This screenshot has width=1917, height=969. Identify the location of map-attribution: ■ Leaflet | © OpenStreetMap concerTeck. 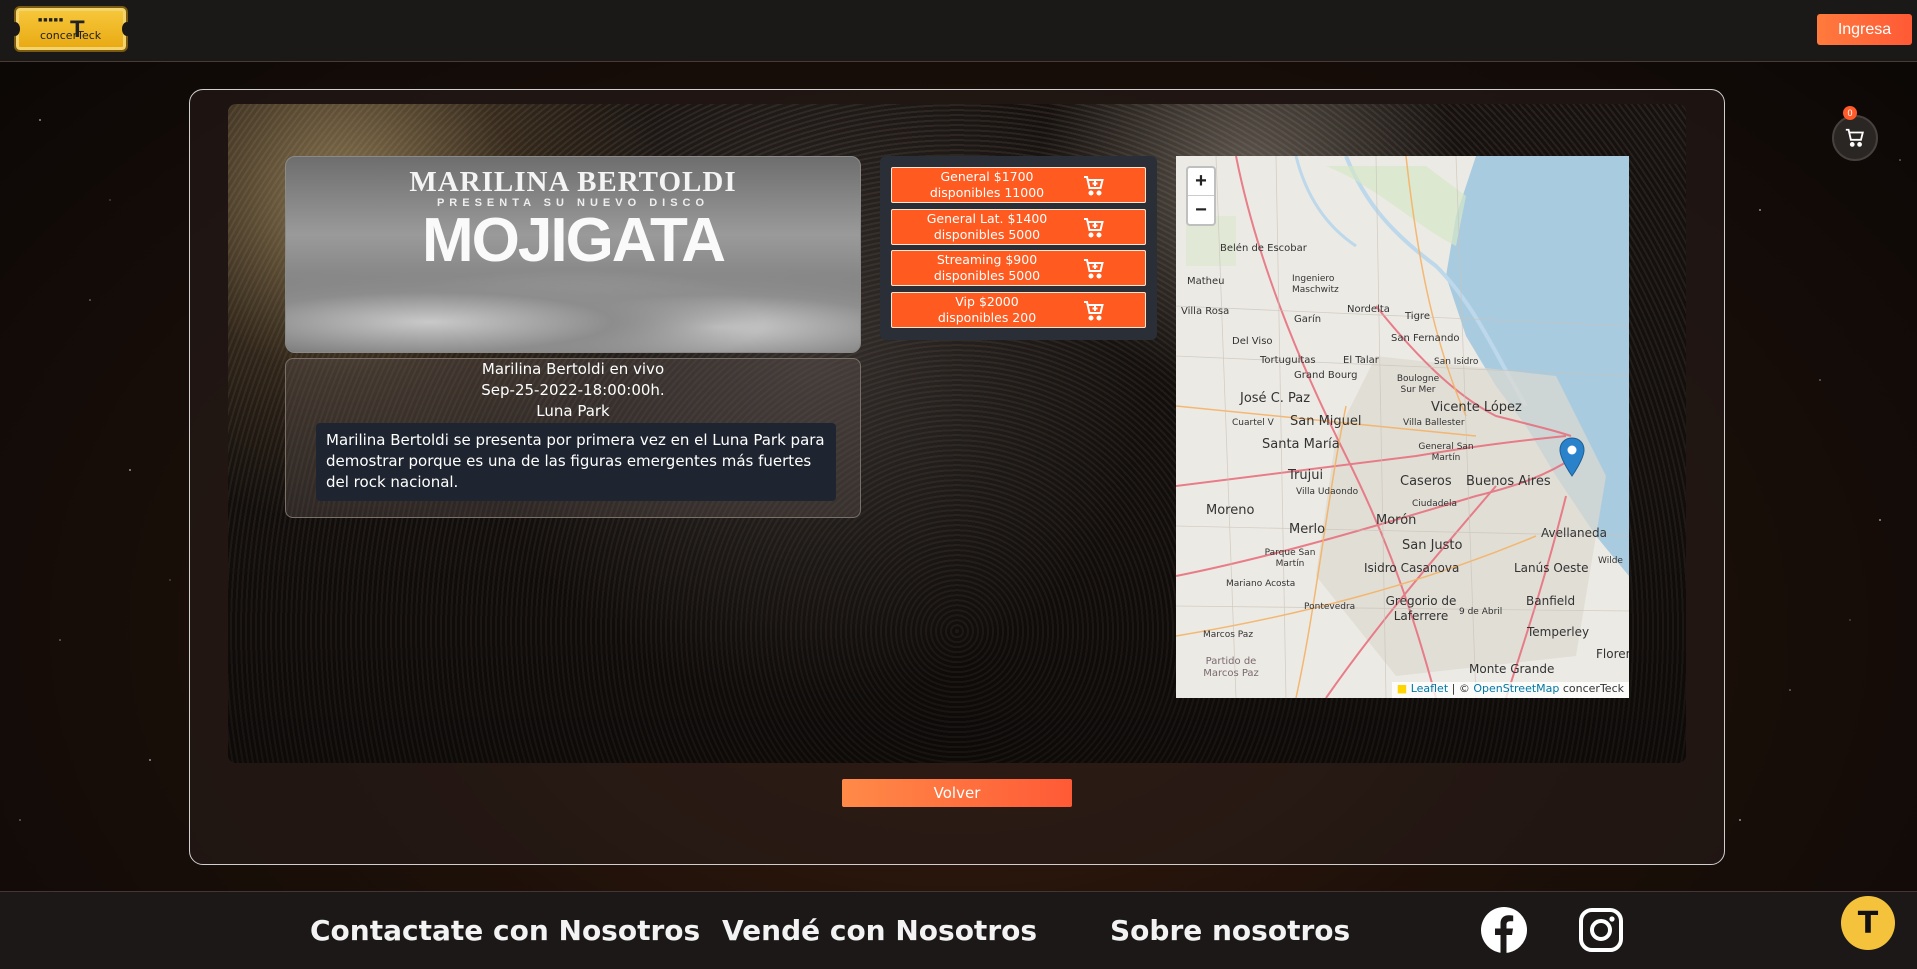
(1510, 690).